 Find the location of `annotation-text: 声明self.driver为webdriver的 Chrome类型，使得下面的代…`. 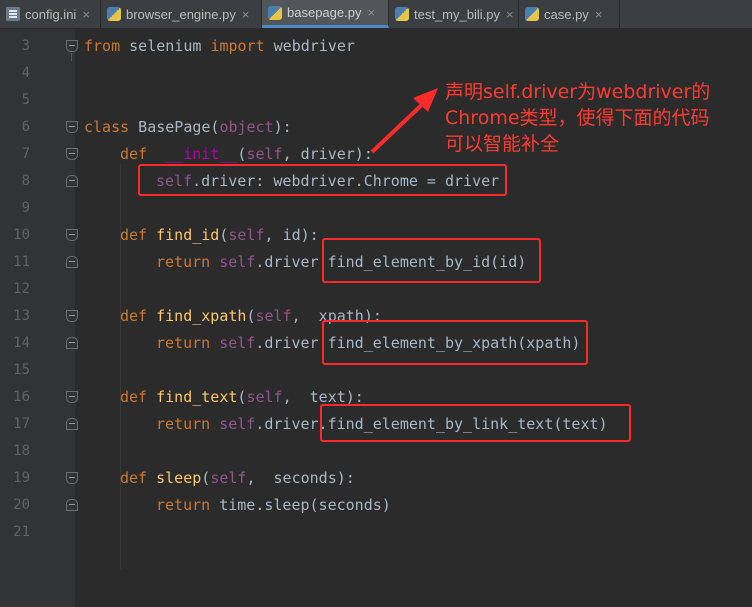

annotation-text: 声明self.driver为webdriver的 Chrome类型，使得下面的代… is located at coordinates (595, 118).